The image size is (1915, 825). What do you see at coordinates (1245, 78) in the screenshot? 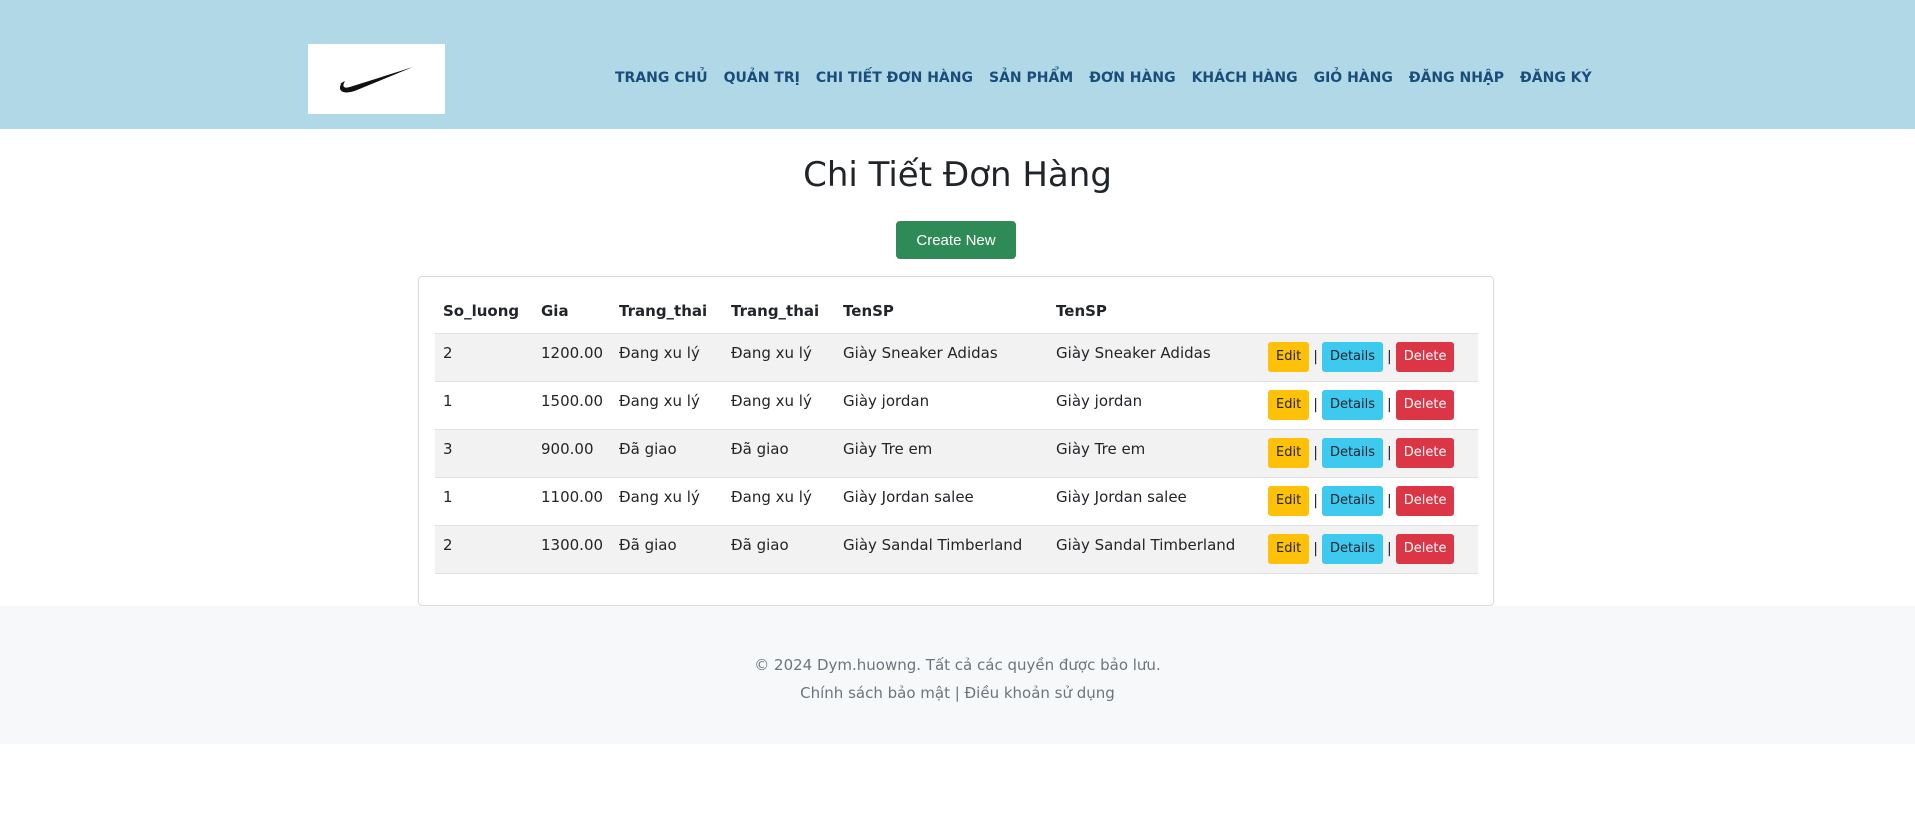
I see `nav-khach-hang: KHÁCH HÀNG` at bounding box center [1245, 78].